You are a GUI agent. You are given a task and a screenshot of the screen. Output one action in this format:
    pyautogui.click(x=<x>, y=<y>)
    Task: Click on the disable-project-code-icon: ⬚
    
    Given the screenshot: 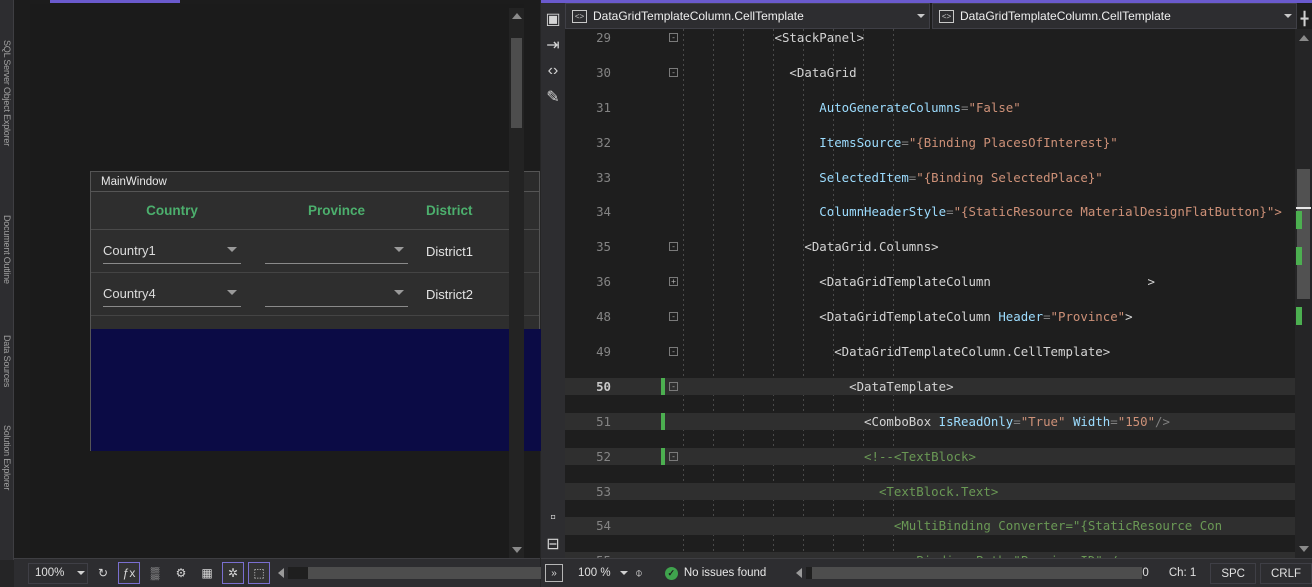 What is the action you would take?
    pyautogui.click(x=259, y=573)
    